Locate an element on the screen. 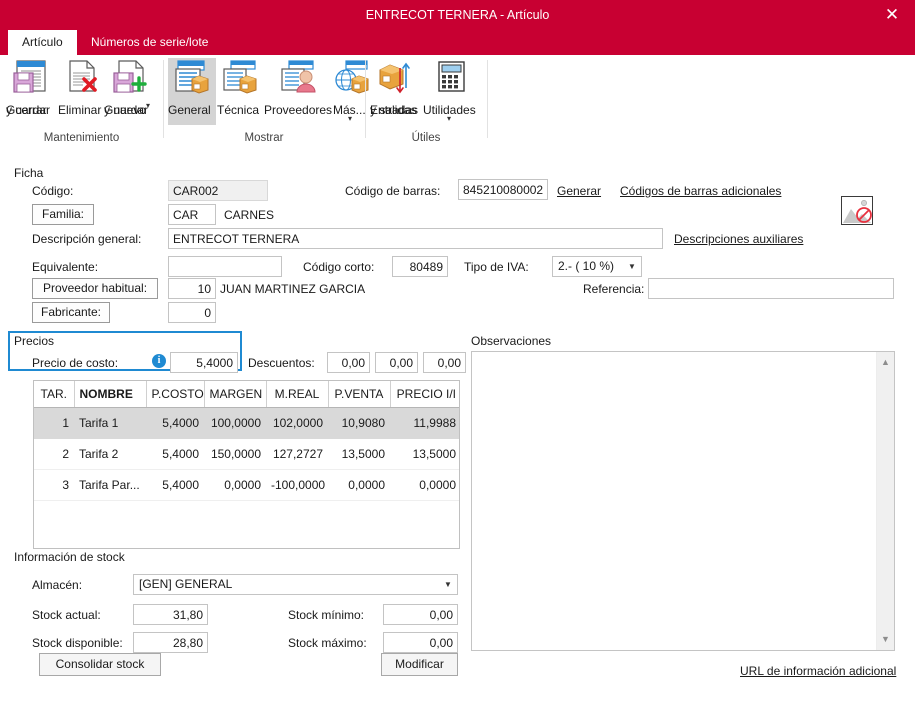  descripciones-auxiliares-link: Descripciones auxiliares is located at coordinates (738, 239).